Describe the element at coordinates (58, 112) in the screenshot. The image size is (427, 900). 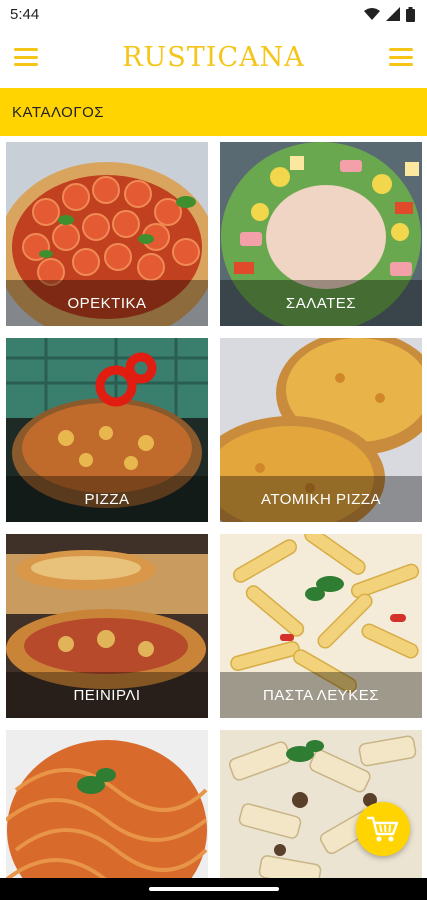
I see `section-title: ΚΑΤΑΛΟΓΟΣ` at that location.